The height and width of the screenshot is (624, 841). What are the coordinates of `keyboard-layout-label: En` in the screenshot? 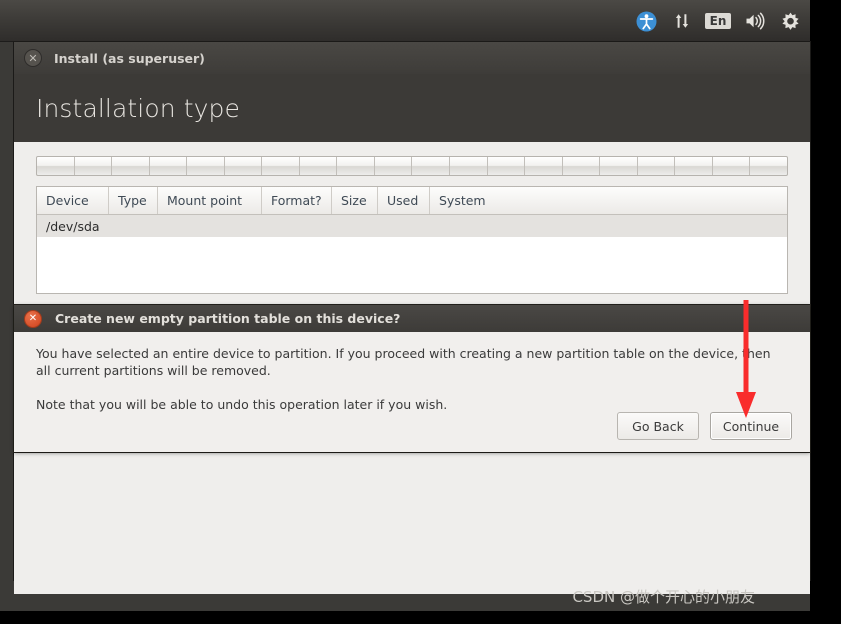 It's located at (718, 21).